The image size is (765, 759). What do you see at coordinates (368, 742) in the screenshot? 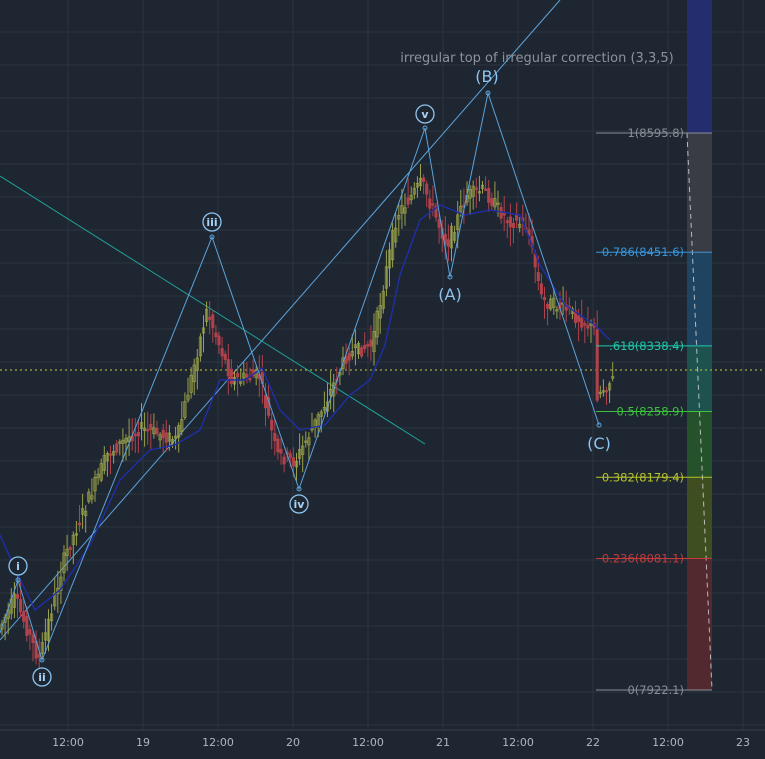
I see `x-tick-4: 12:00` at bounding box center [368, 742].